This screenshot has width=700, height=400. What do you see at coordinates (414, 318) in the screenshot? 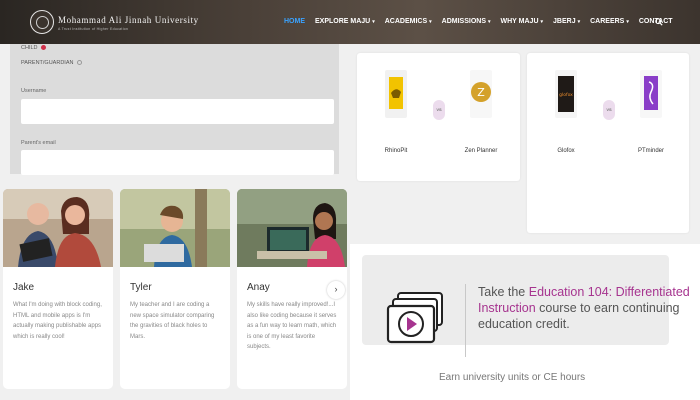
I see `video-course-icon` at bounding box center [414, 318].